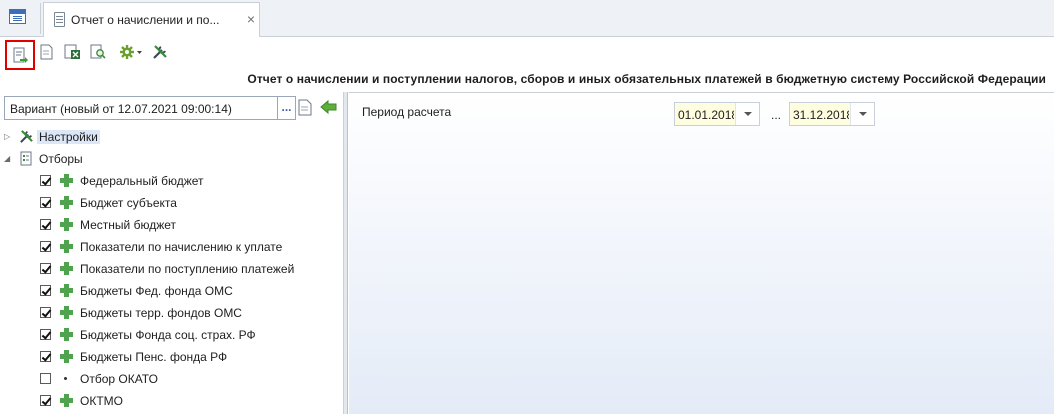  I want to click on tab-close-button: ×, so click(251, 19).